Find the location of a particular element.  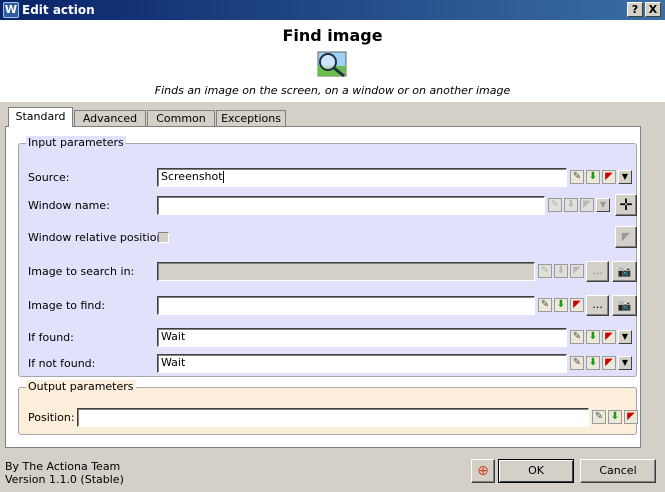

image-to-find-capture-button: 📷 is located at coordinates (624, 305).